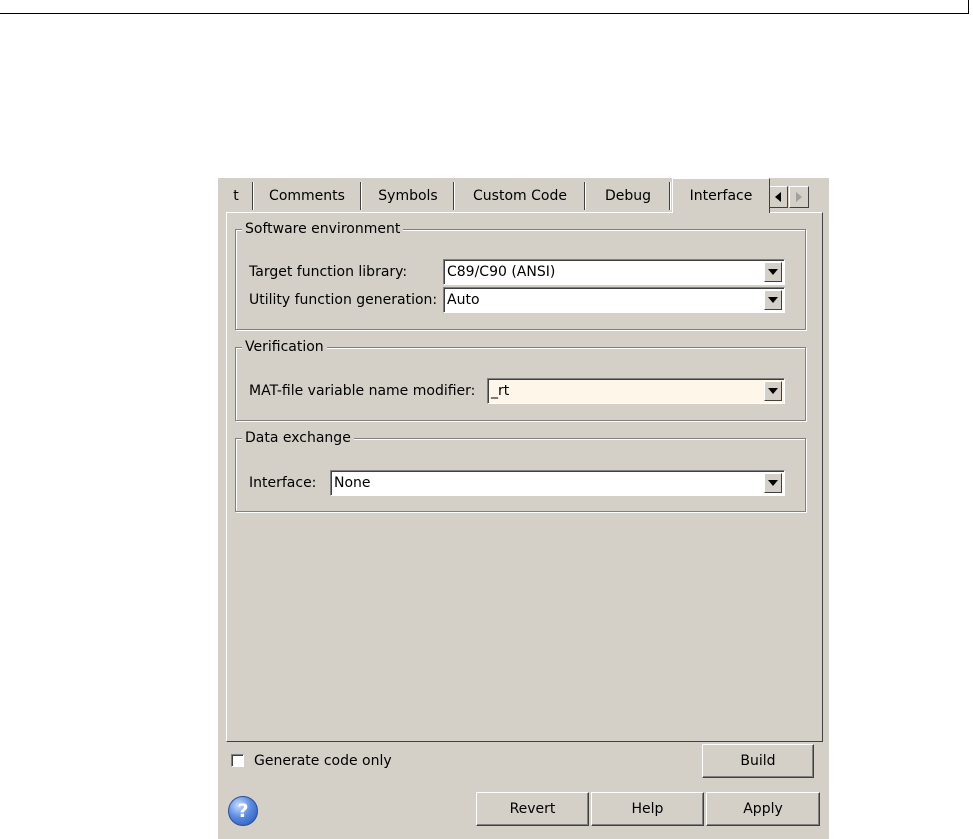 Image resolution: width=973 pixels, height=839 pixels. I want to click on tab-label: Comments, so click(307, 196).